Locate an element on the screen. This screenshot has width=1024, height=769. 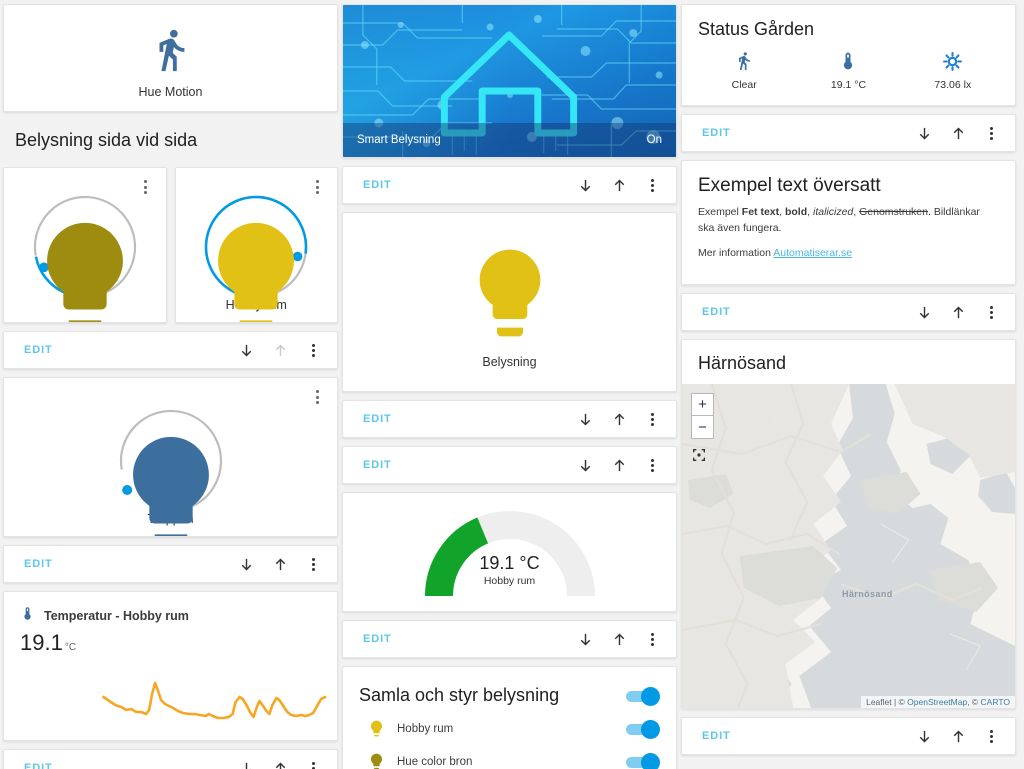
toggle-master is located at coordinates (643, 696).